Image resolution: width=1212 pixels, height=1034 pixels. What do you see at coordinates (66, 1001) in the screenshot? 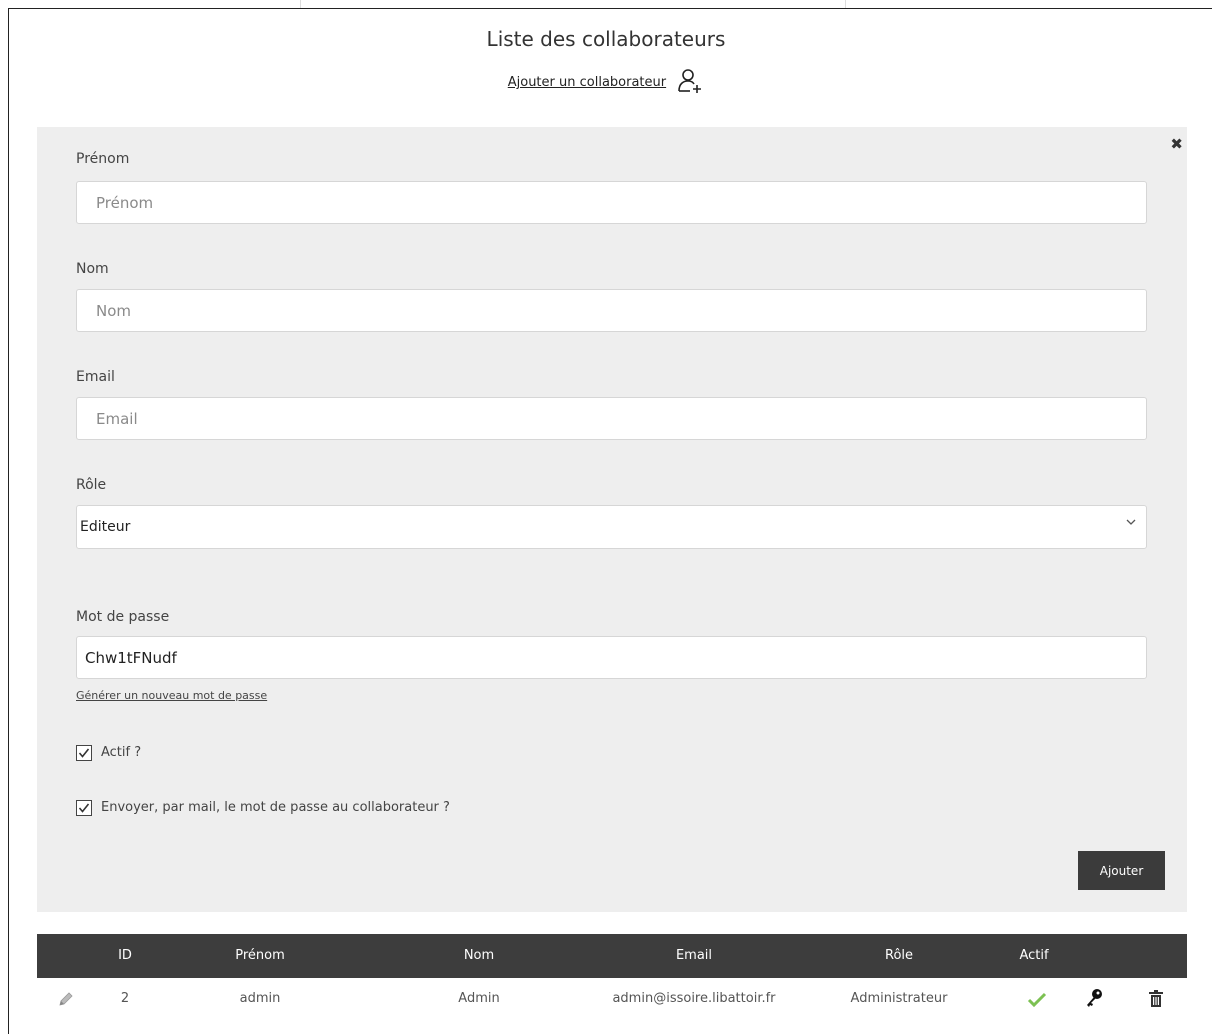
I see `pencil-icon` at bounding box center [66, 1001].